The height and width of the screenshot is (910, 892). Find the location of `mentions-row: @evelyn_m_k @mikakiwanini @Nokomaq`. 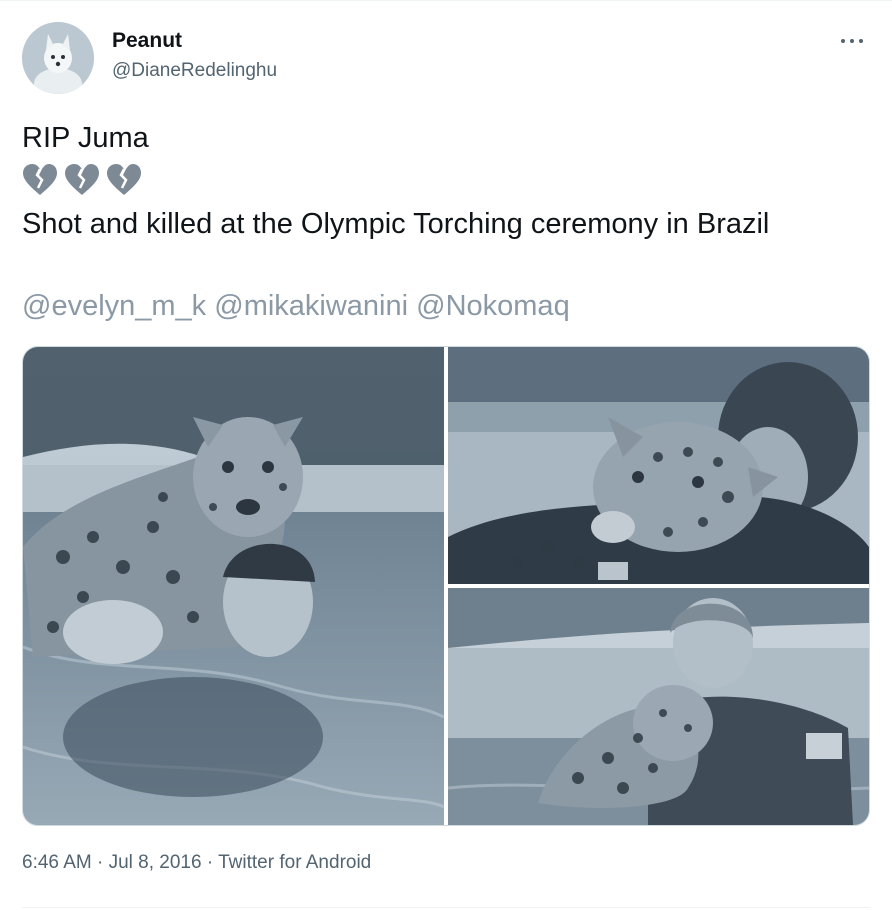

mentions-row: @evelyn_m_k @mikakiwanini @Nokomaq is located at coordinates (296, 306).